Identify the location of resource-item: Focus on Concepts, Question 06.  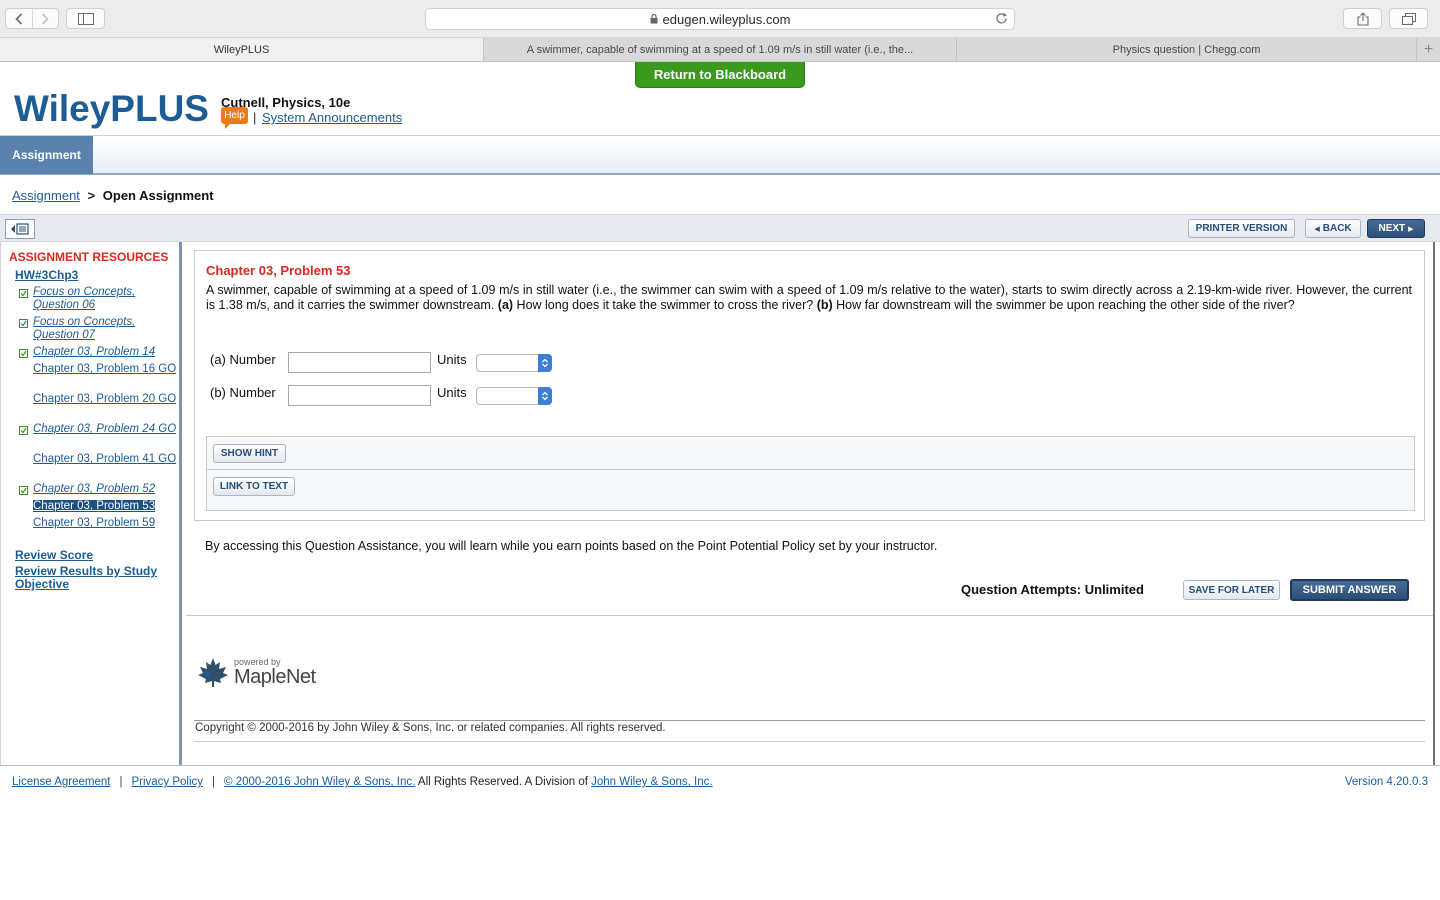
(99, 301).